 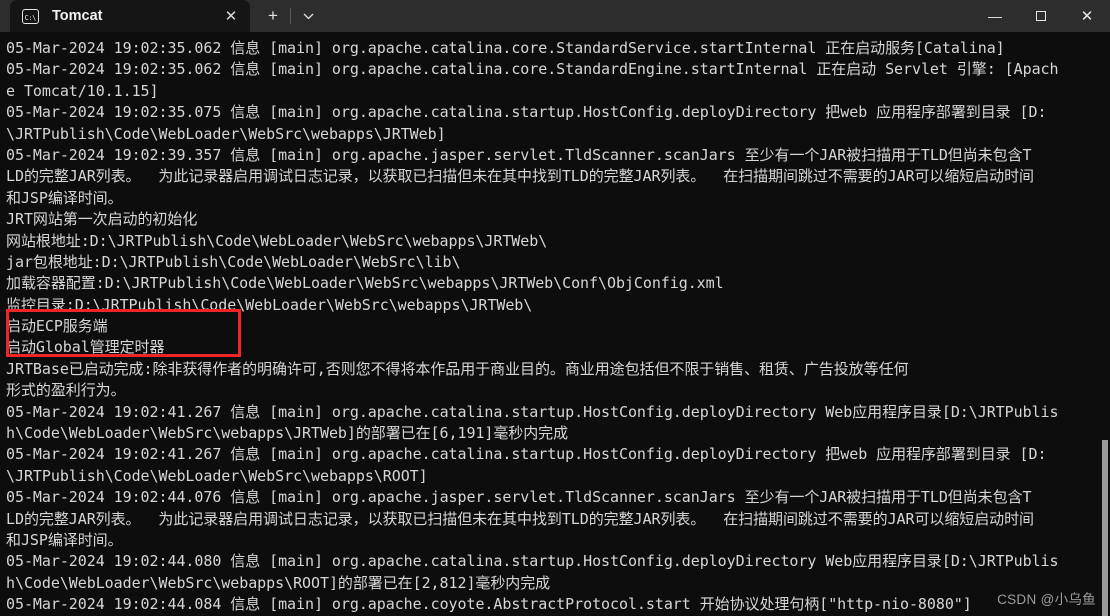 What do you see at coordinates (30, 16) in the screenshot?
I see `console-icon: C:\` at bounding box center [30, 16].